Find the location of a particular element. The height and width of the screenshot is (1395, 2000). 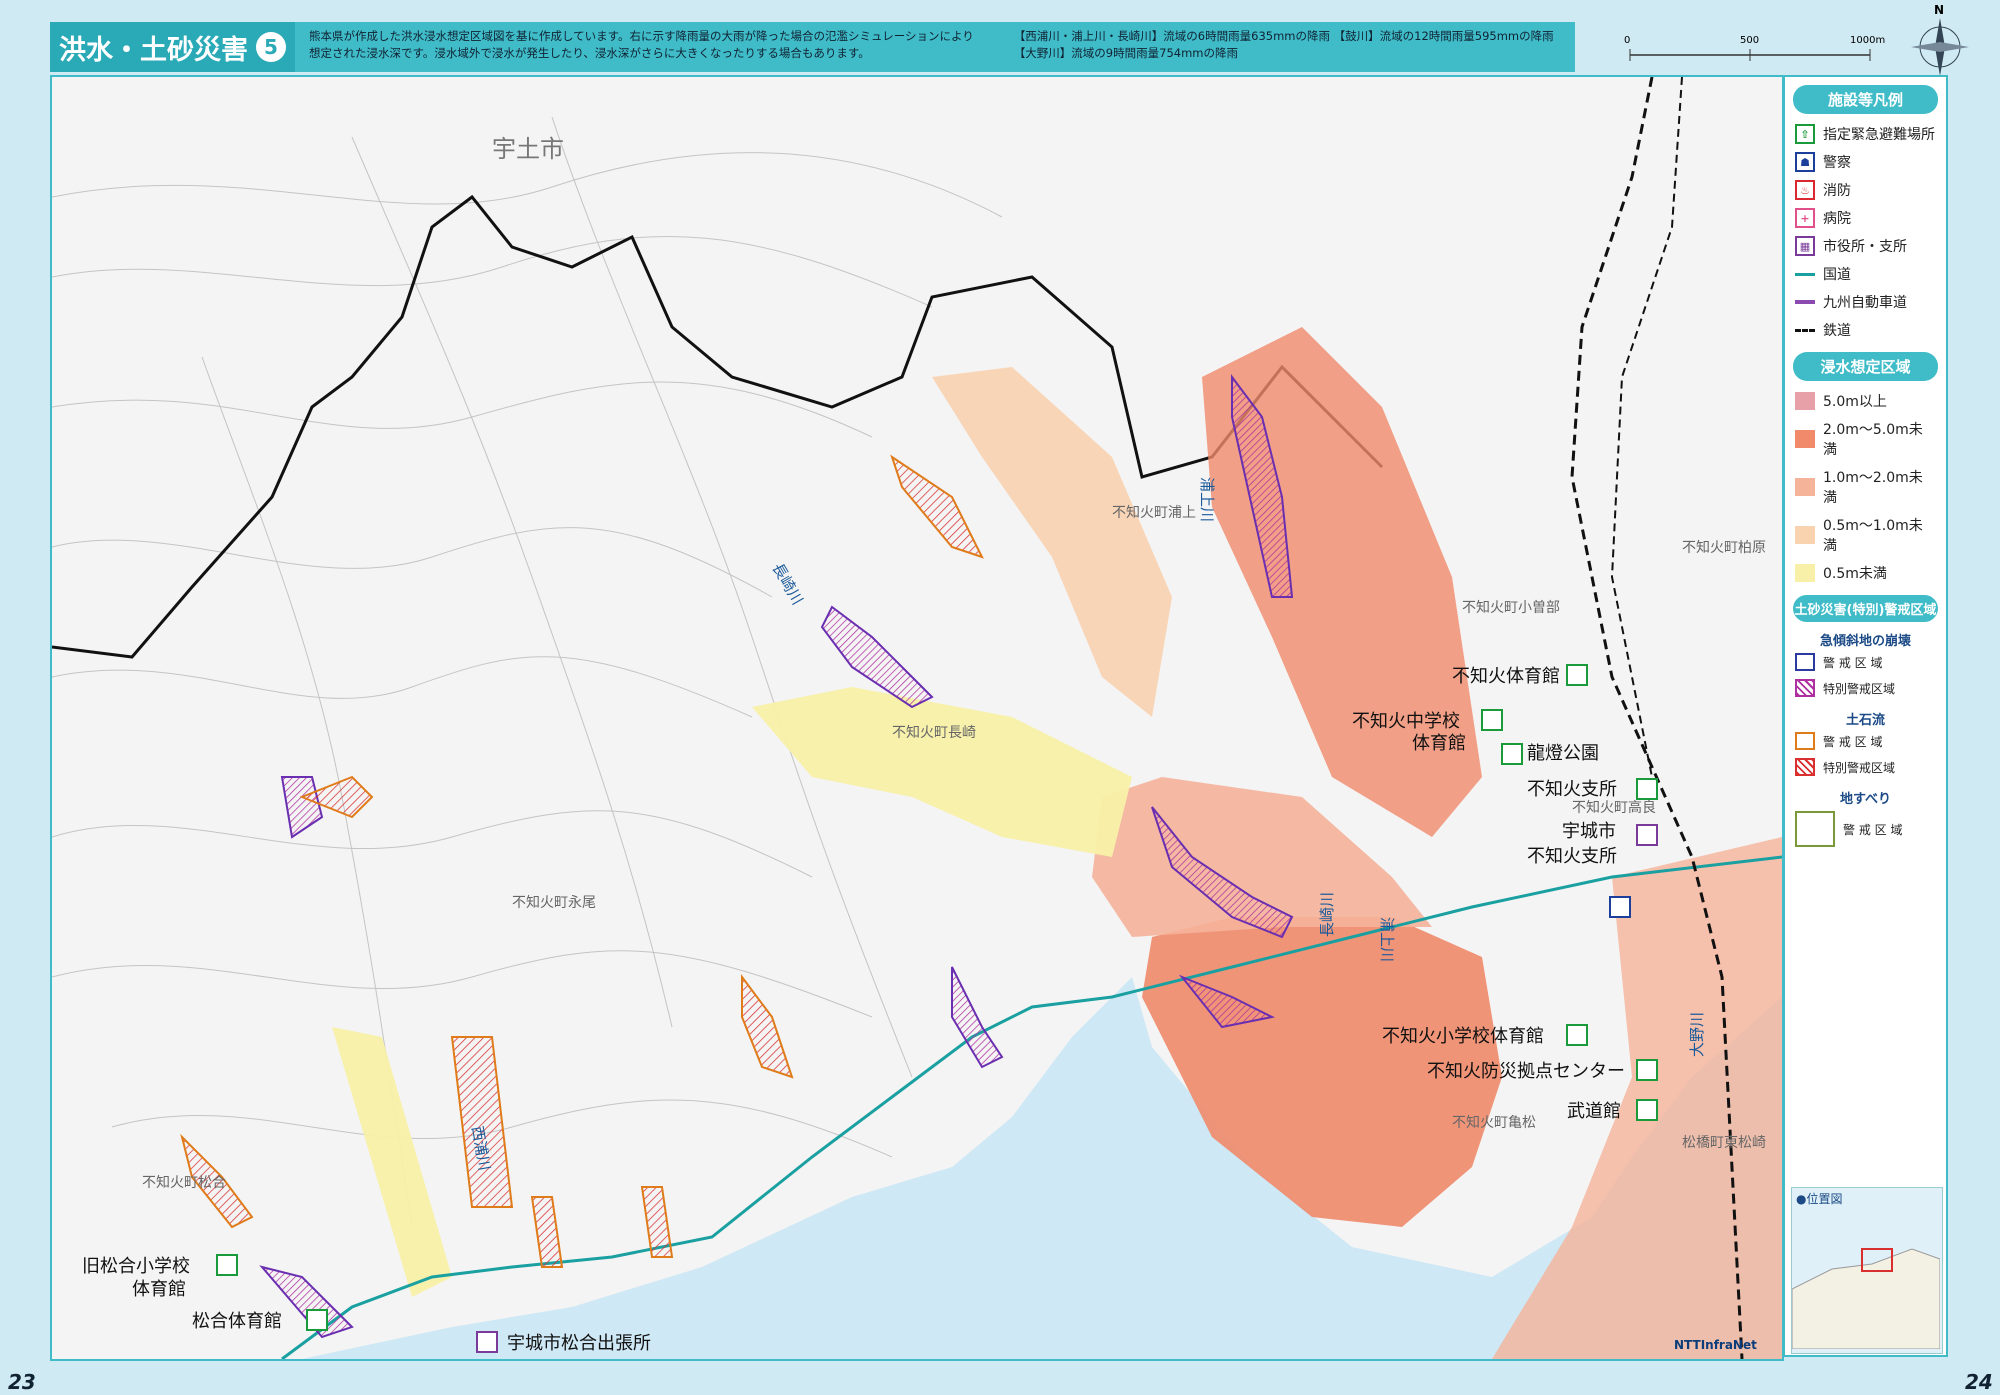

debris-warning-swatch is located at coordinates (1805, 741).